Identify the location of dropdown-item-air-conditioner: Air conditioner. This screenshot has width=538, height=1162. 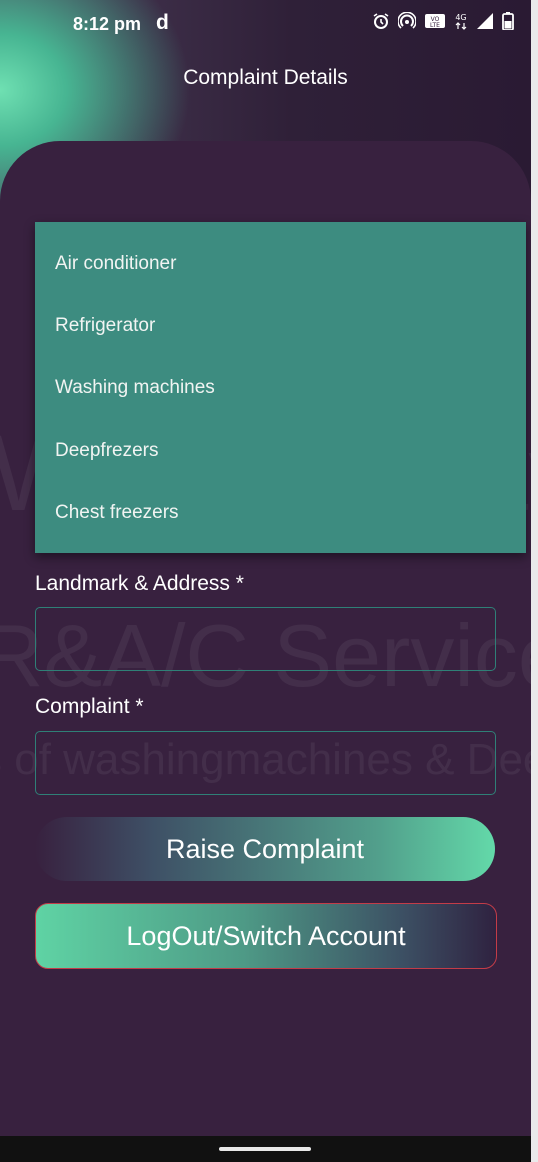
(115, 264).